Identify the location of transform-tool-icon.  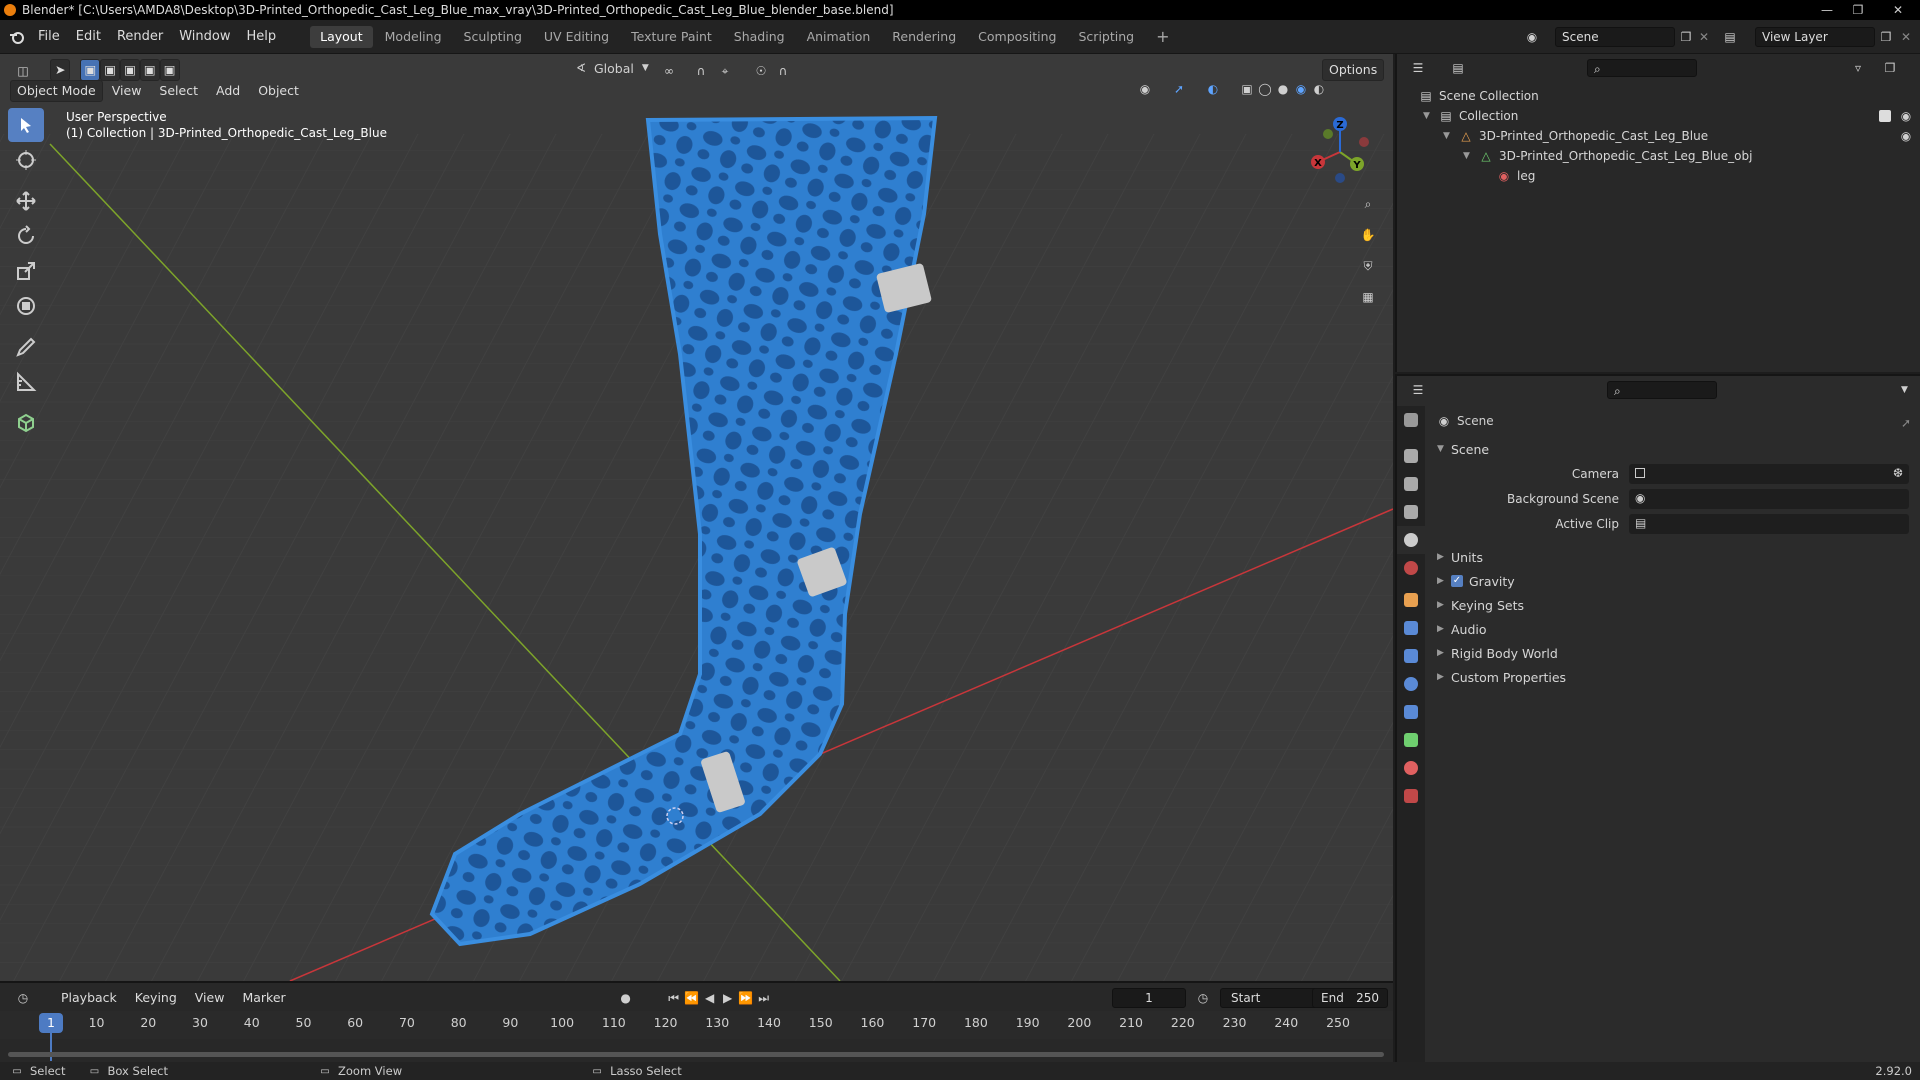
(26, 306).